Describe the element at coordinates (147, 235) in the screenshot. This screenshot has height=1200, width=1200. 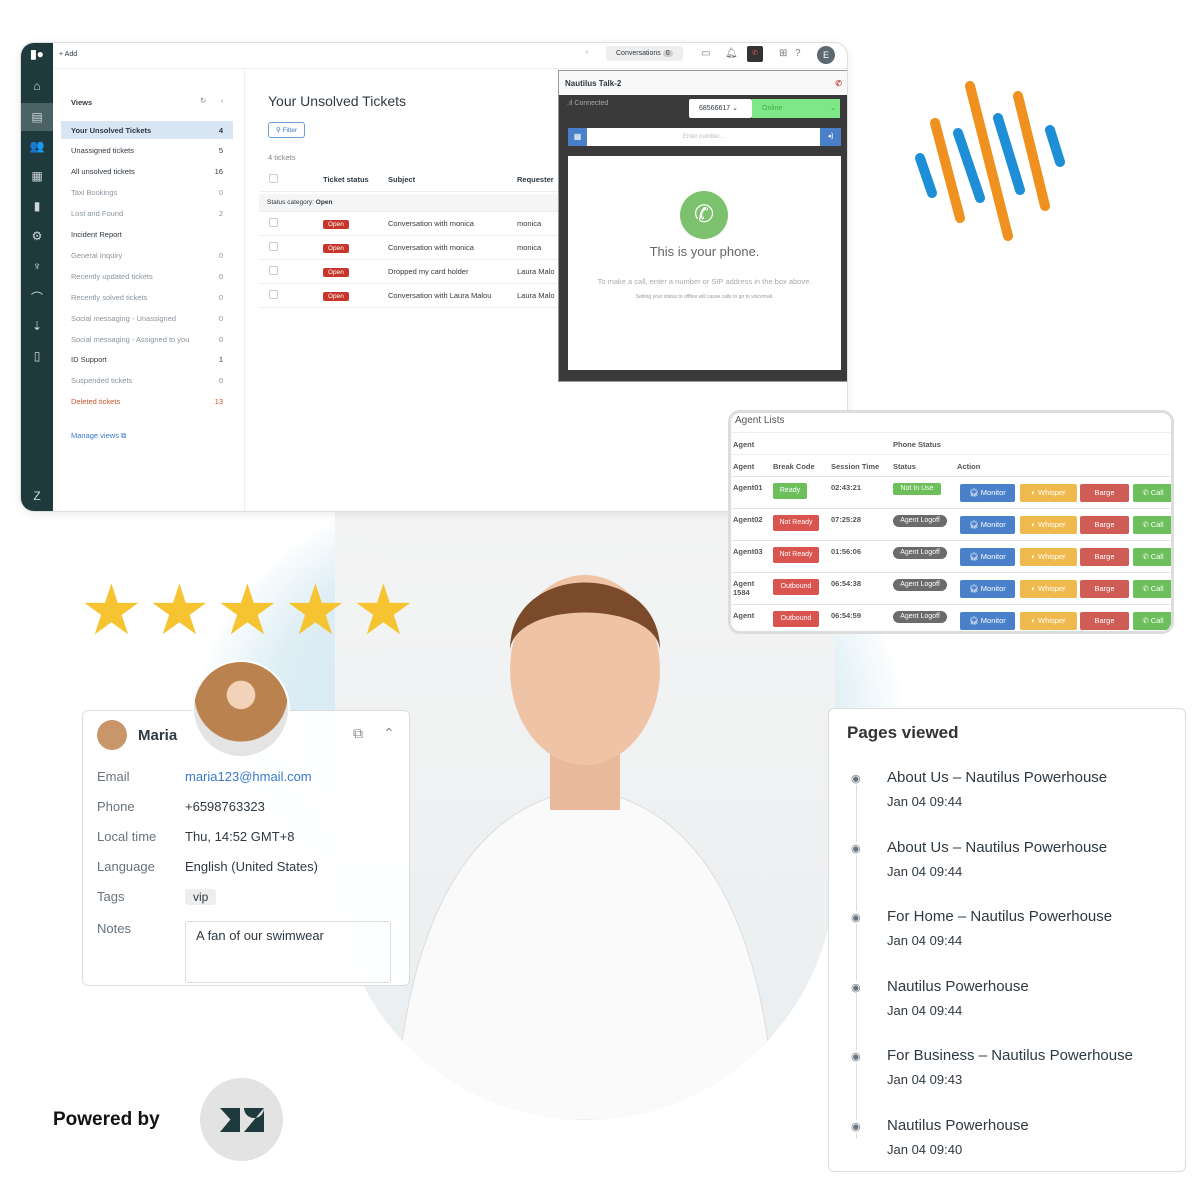
I see `view-item: Incident Report` at that location.